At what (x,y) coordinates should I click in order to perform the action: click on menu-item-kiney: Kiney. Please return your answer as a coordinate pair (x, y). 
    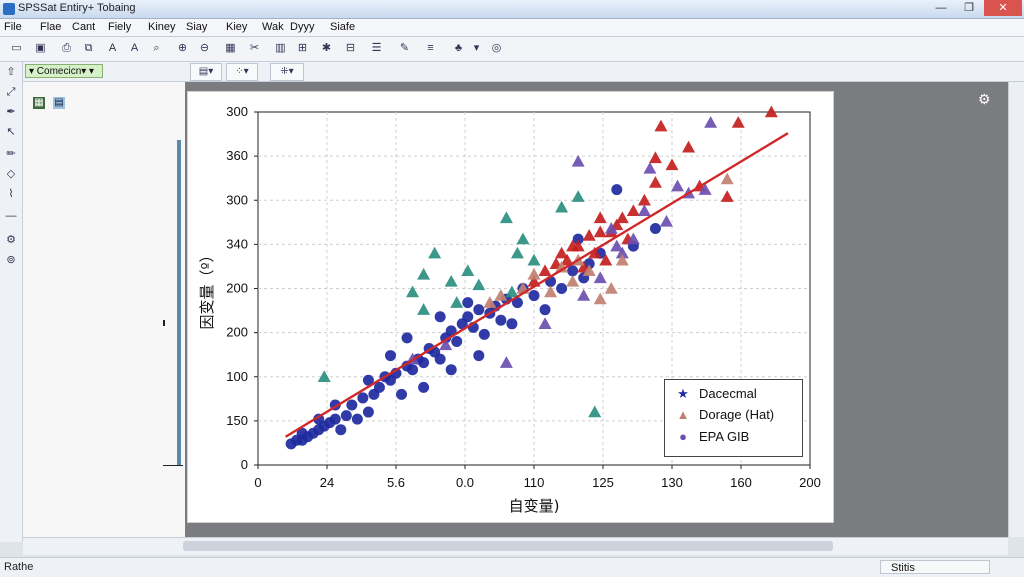
    Looking at the image, I should click on (162, 27).